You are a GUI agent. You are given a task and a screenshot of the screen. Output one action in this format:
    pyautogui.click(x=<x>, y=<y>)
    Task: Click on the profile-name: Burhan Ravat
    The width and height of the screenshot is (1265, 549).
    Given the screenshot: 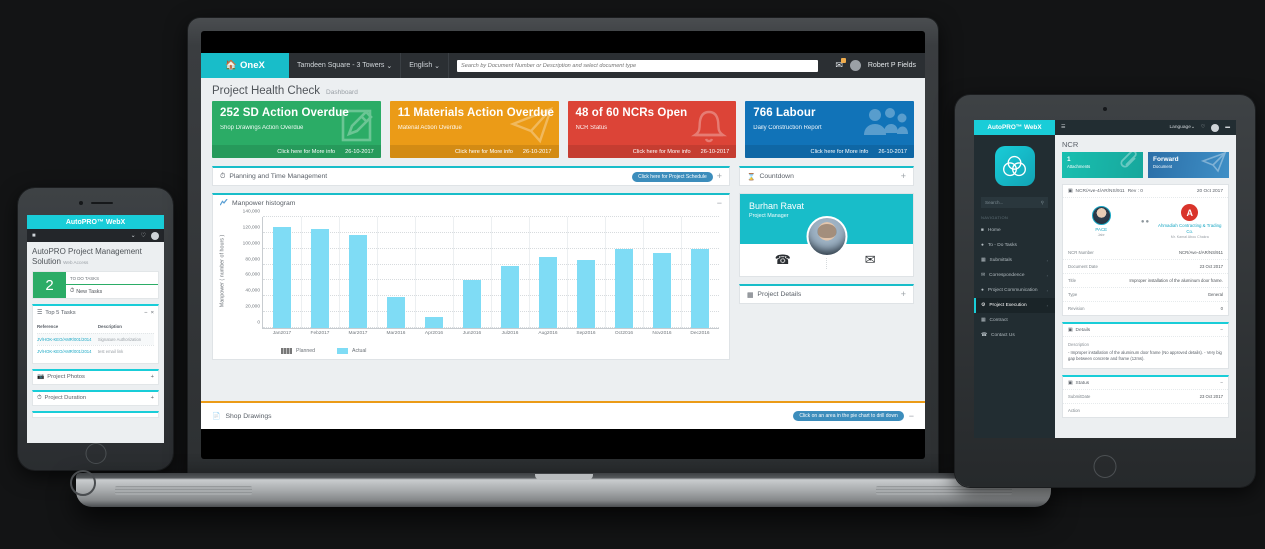 What is the action you would take?
    pyautogui.click(x=777, y=206)
    